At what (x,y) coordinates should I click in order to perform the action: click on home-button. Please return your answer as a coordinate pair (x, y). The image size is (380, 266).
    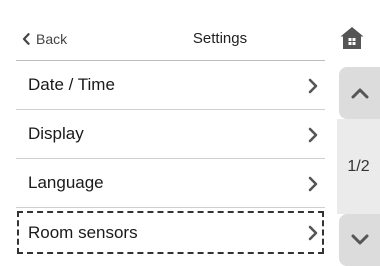
    Looking at the image, I should click on (352, 38).